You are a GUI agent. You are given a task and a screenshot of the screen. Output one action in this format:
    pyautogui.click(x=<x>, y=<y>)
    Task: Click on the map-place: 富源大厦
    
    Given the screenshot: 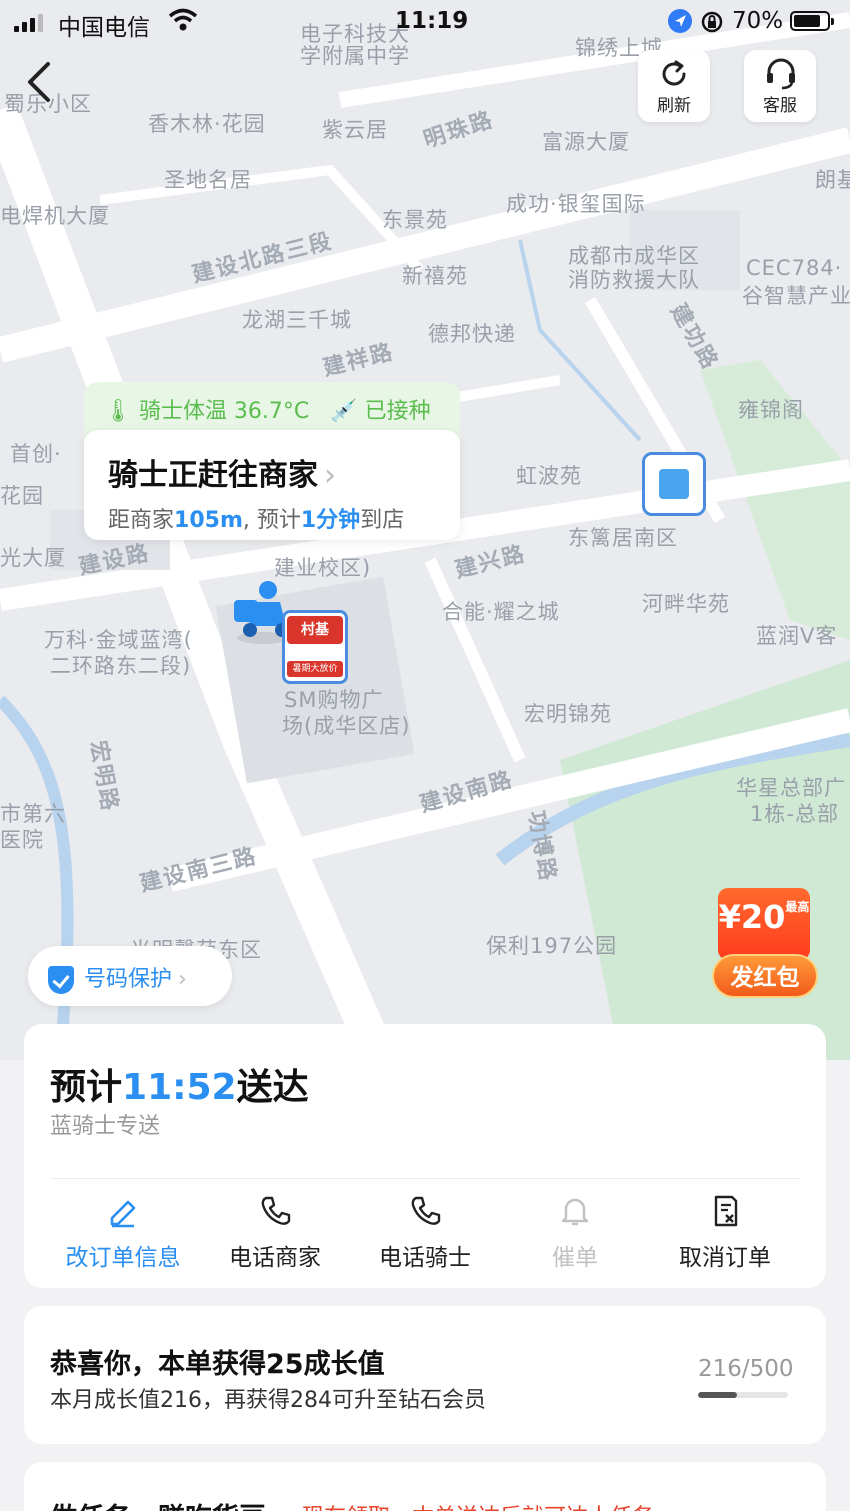 What is the action you would take?
    pyautogui.click(x=586, y=142)
    